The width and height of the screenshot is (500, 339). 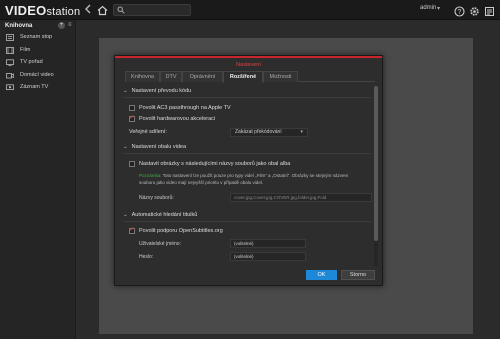 What do you see at coordinates (10, 37) in the screenshot?
I see `playlist-icon` at bounding box center [10, 37].